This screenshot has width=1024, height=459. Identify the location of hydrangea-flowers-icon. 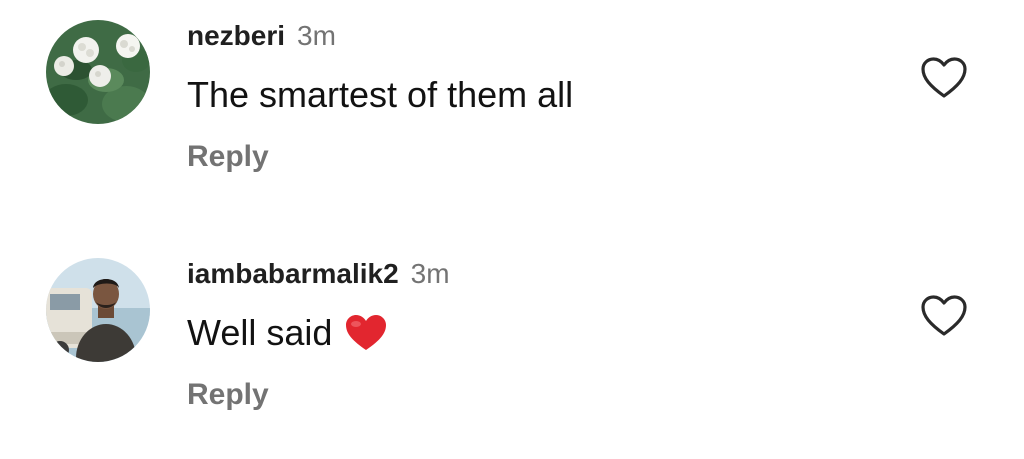
(98, 72).